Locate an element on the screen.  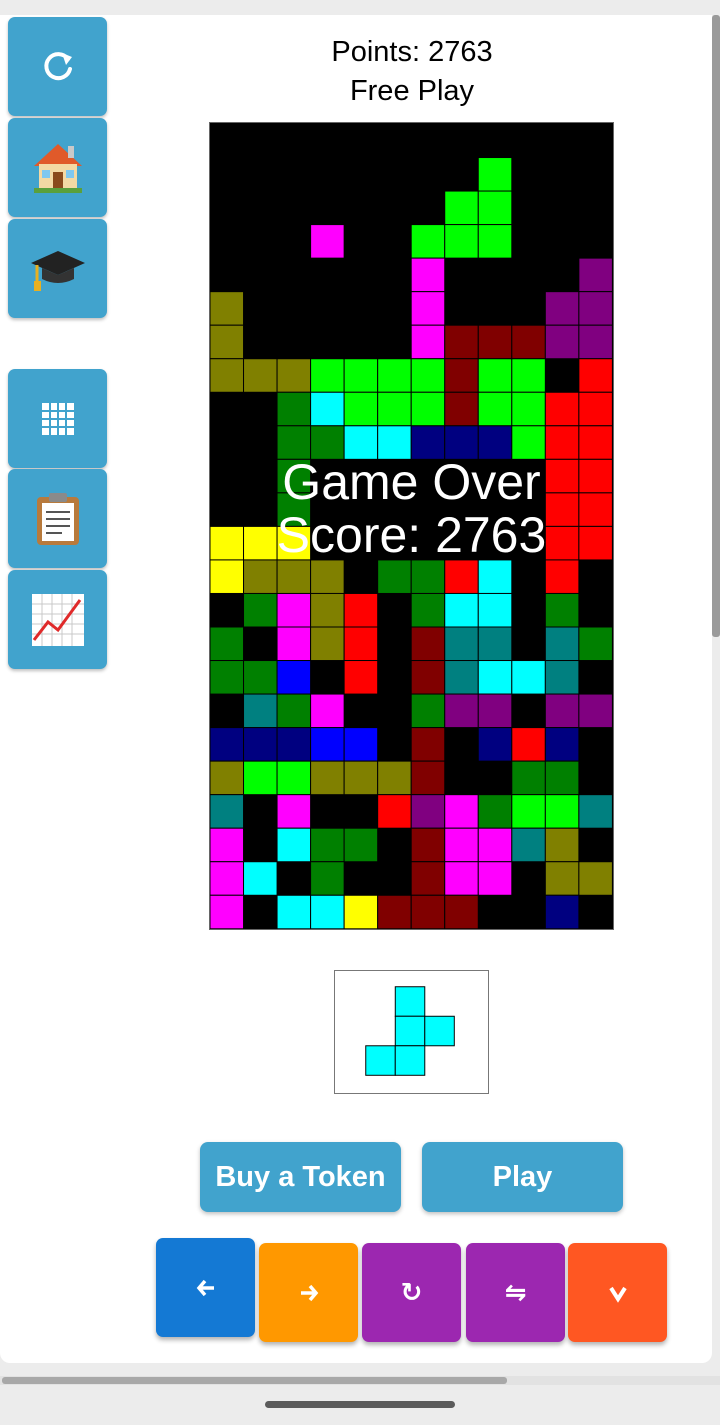
move-right-button is located at coordinates (308, 1292).